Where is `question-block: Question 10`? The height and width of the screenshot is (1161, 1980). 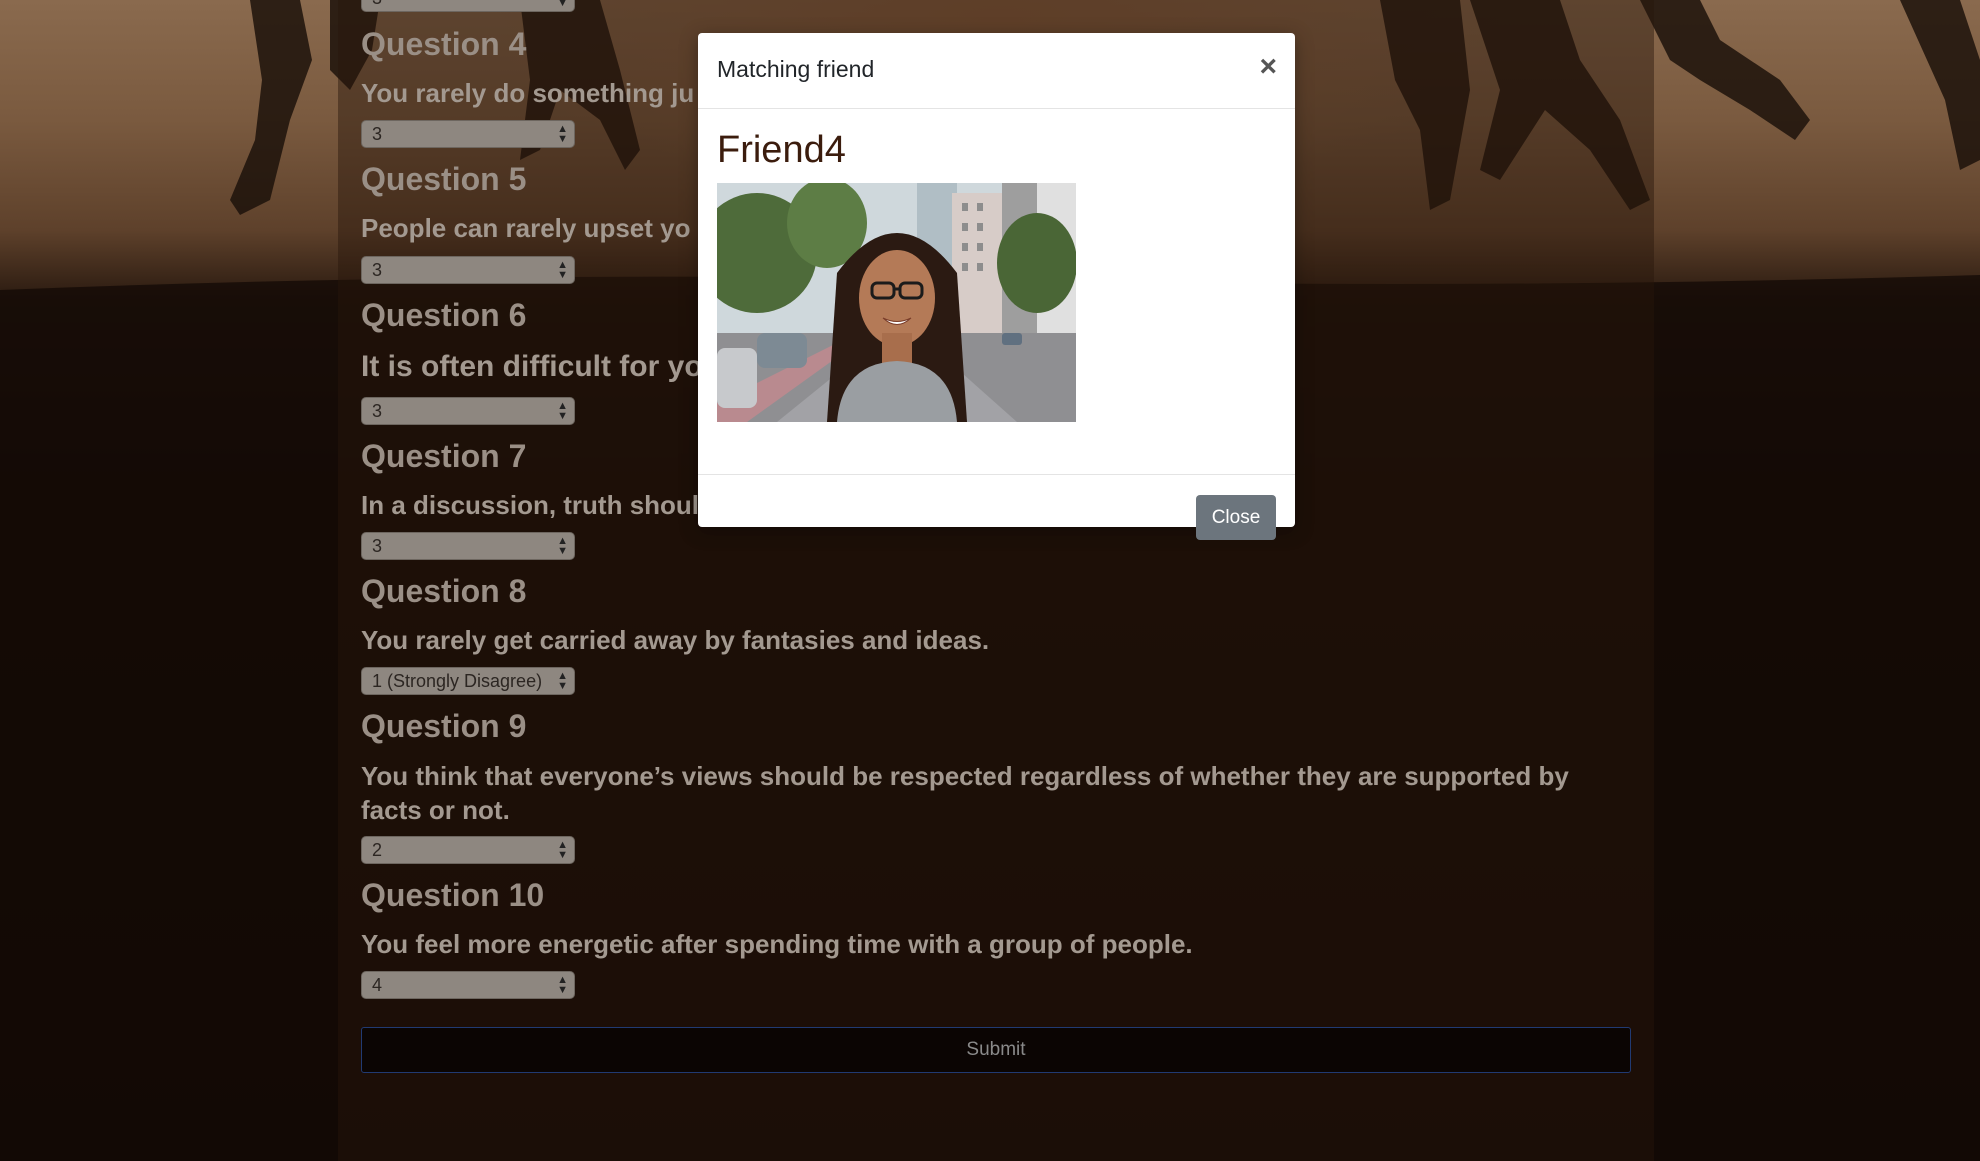
question-block: Question 10 is located at coordinates (452, 895).